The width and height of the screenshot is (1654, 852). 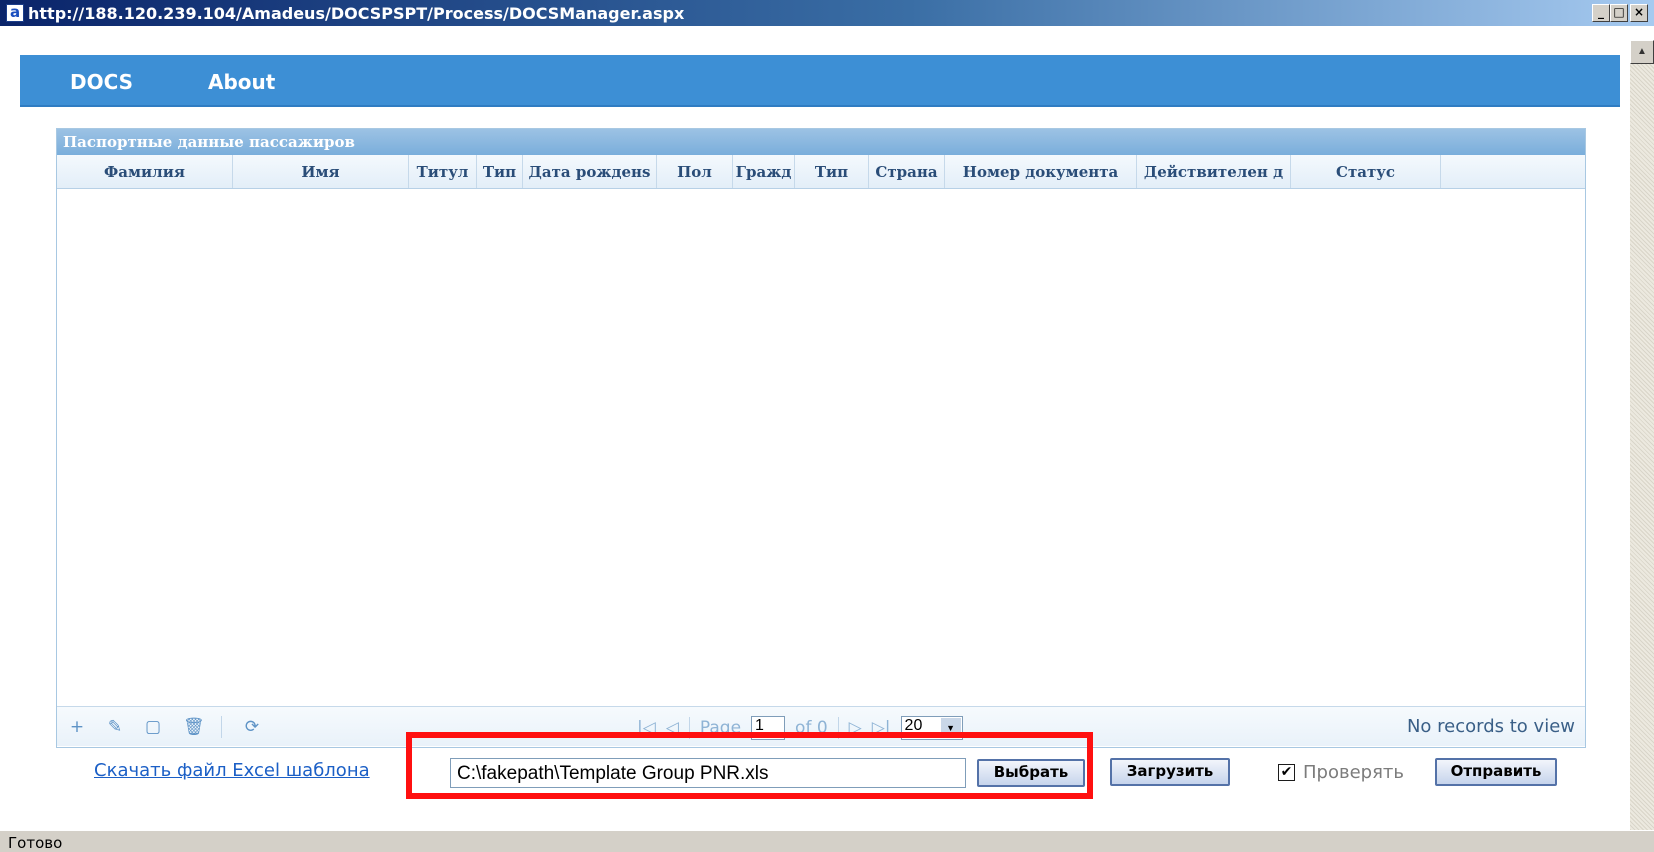 I want to click on column-header-spacer, so click(x=1456, y=171).